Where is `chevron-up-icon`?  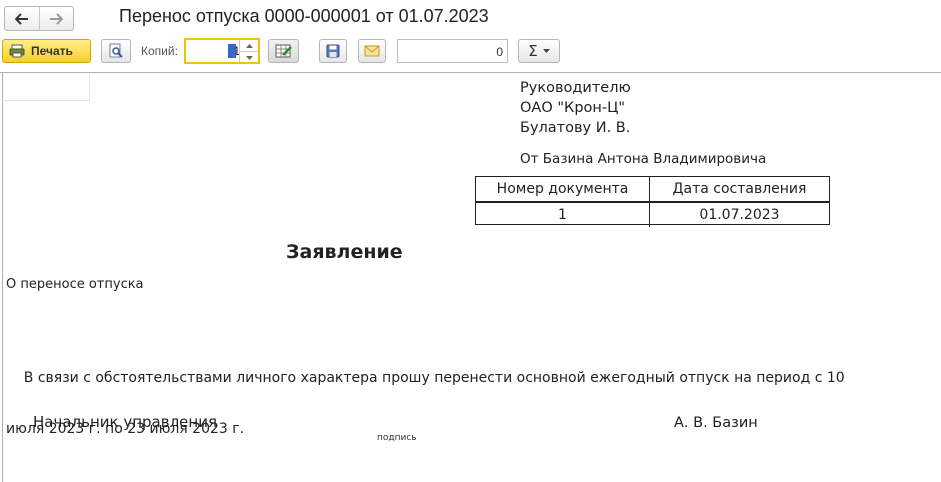 chevron-up-icon is located at coordinates (249, 45).